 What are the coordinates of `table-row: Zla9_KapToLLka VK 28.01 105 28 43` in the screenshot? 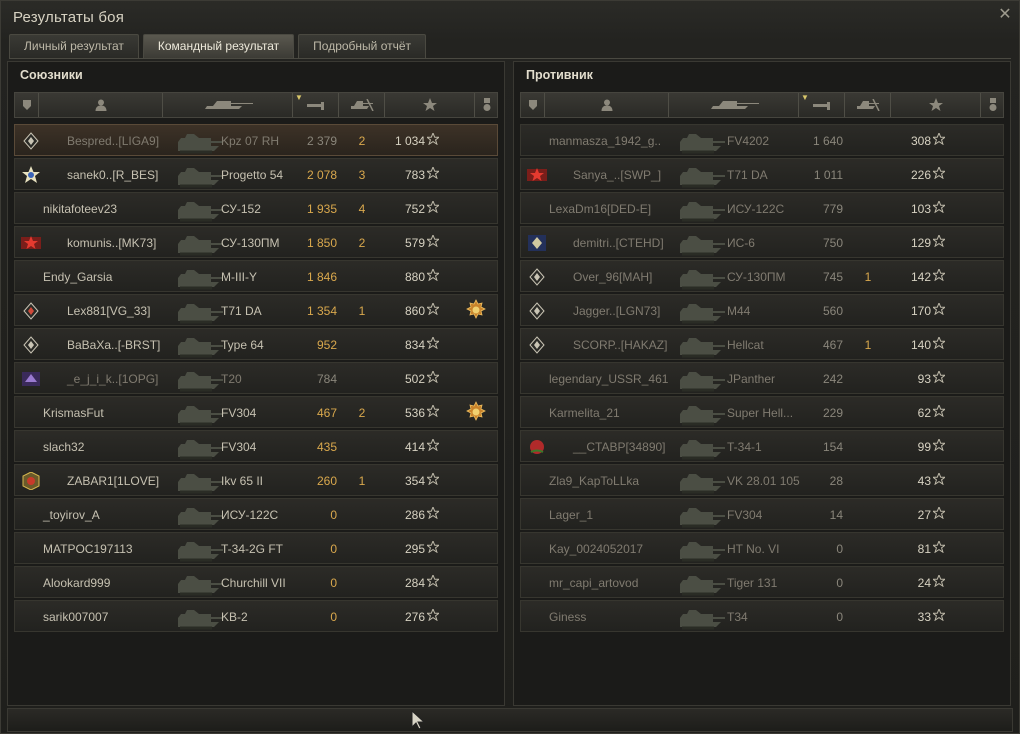 It's located at (762, 480).